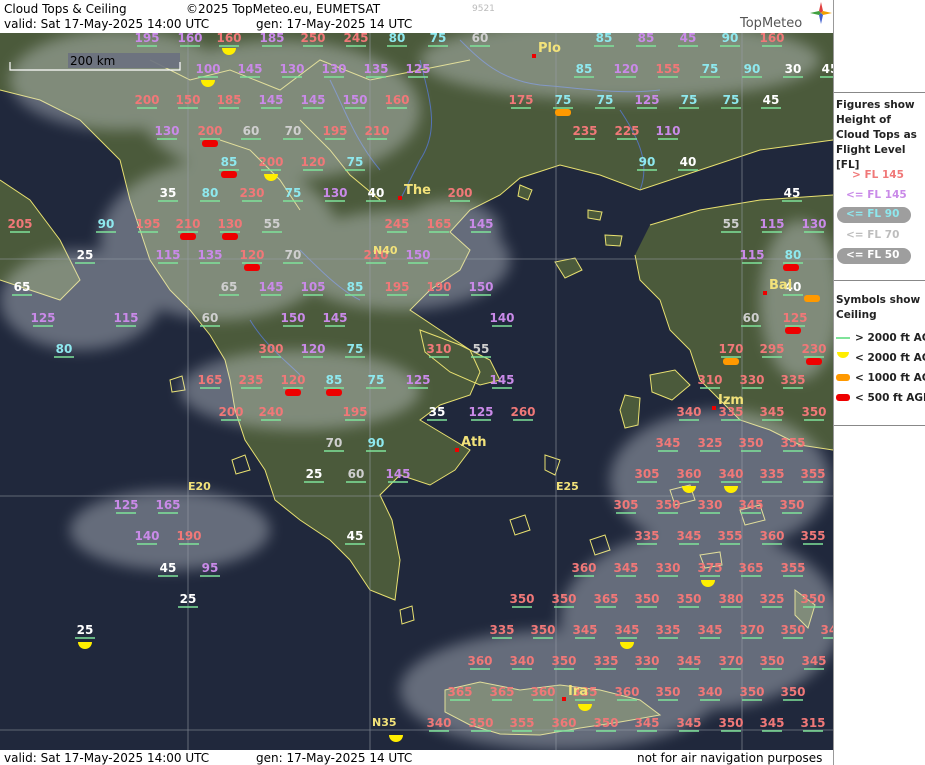  Describe the element at coordinates (890, 378) in the screenshot. I see `symbol-label-below-1000: < 1000 ft AGL` at that location.